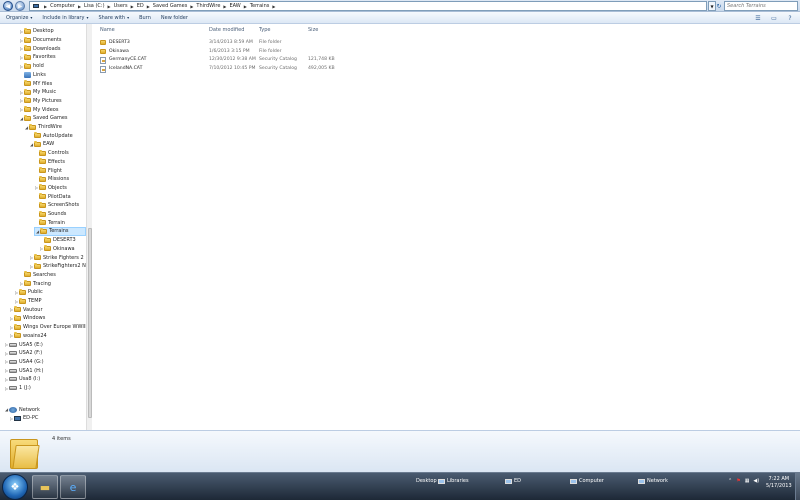 The width and height of the screenshot is (800, 500). What do you see at coordinates (790, 18) in the screenshot?
I see `help-icon: ?` at bounding box center [790, 18].